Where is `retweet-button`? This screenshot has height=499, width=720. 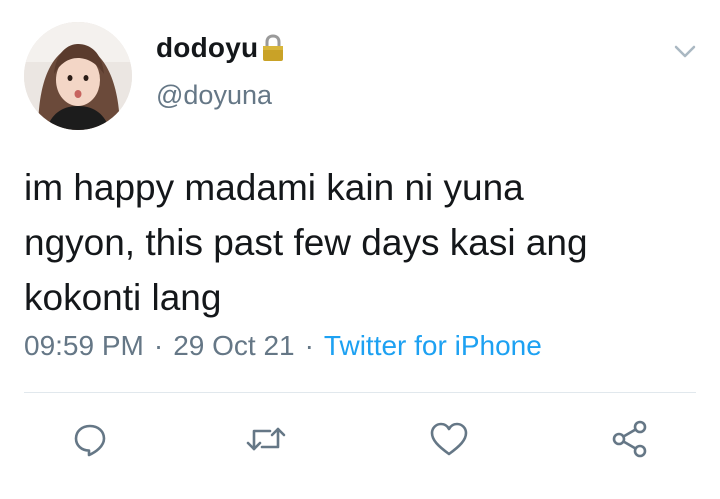
retweet-button is located at coordinates (266, 439).